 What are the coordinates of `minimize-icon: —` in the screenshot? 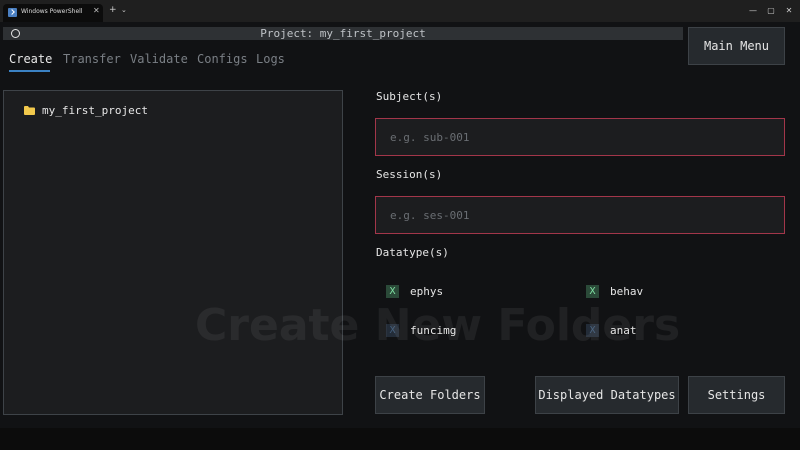 It's located at (753, 11).